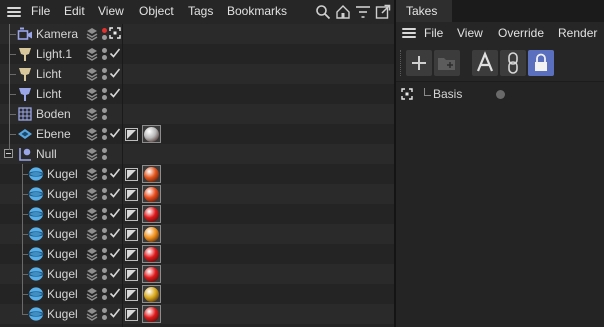 The image size is (604, 327). What do you see at coordinates (197, 114) in the screenshot?
I see `object-row: Boden` at bounding box center [197, 114].